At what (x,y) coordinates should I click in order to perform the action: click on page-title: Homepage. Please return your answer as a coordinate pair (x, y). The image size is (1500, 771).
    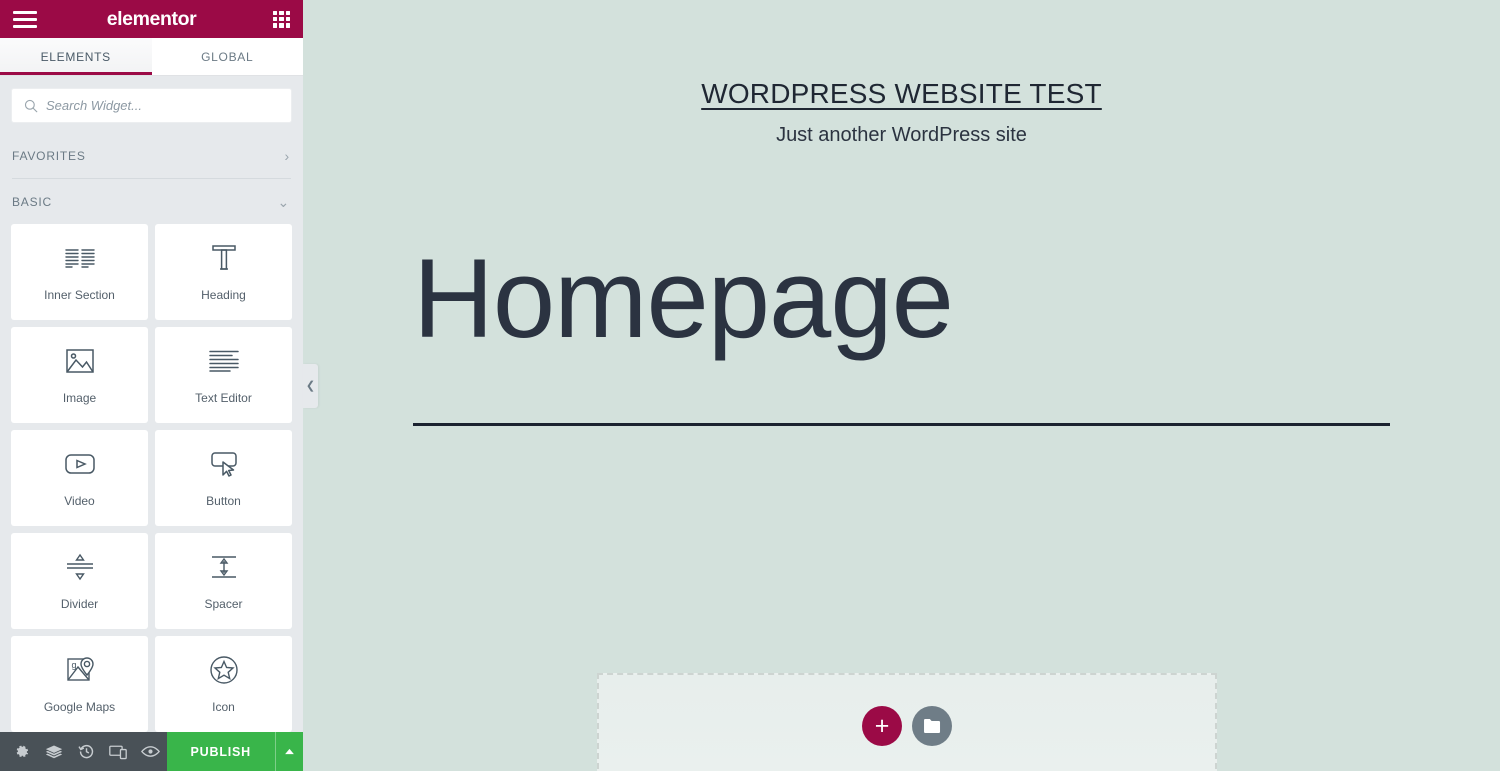
    Looking at the image, I should click on (956, 299).